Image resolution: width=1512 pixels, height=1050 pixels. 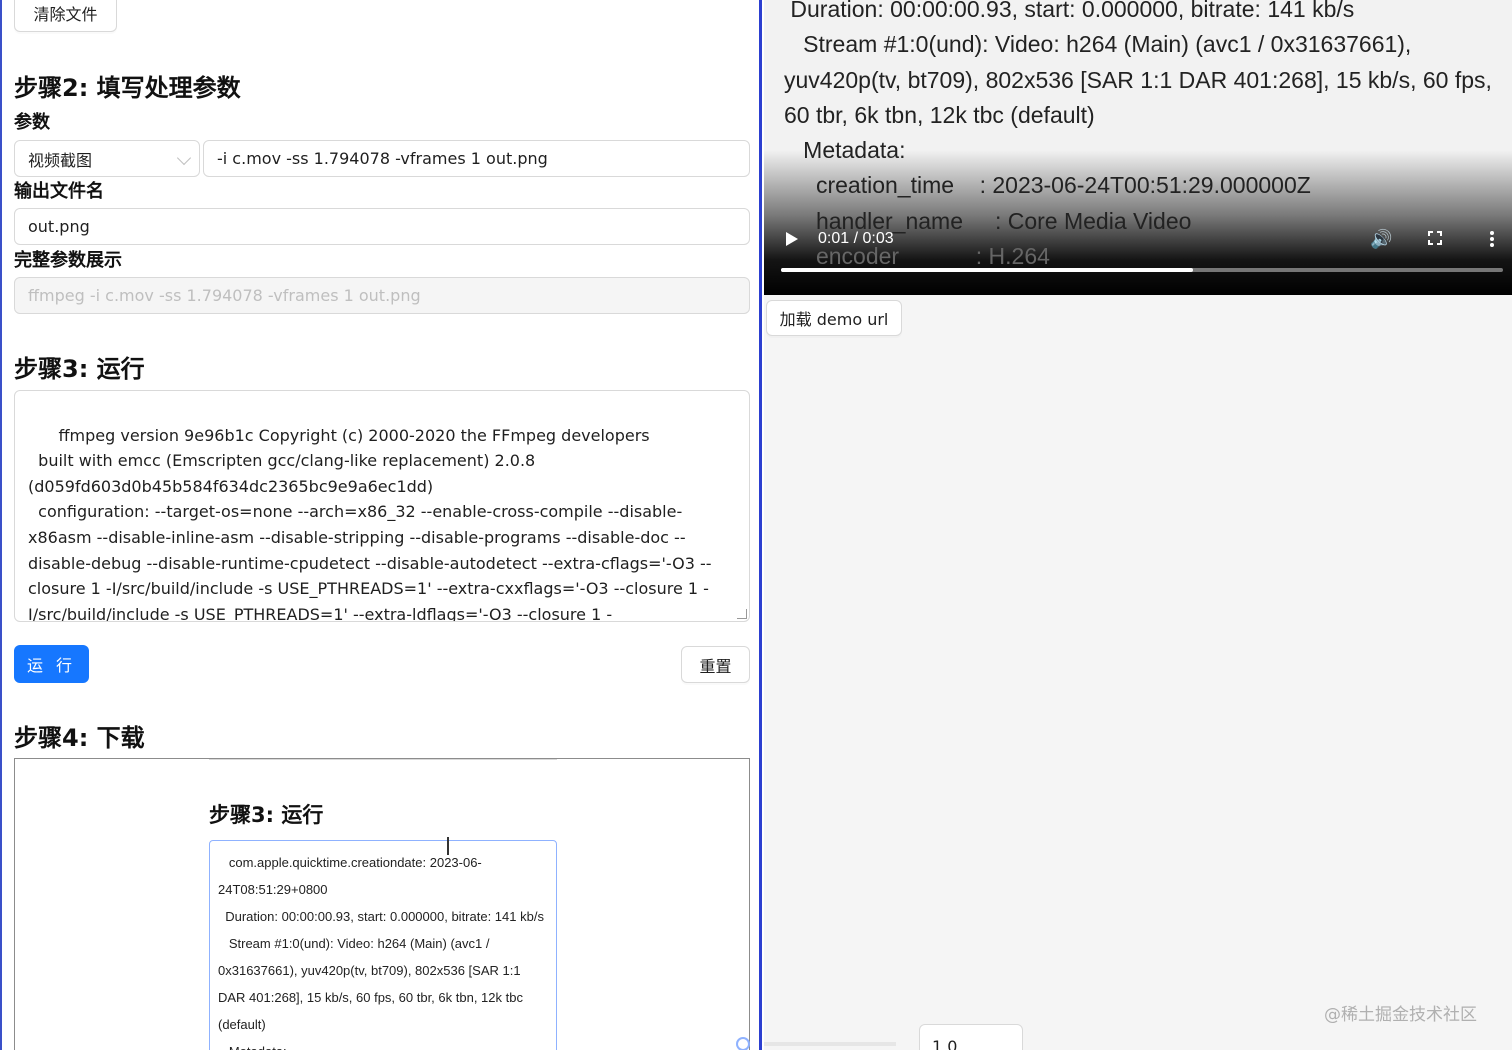 What do you see at coordinates (845, 150) in the screenshot?
I see `video-line-3: Metadata:` at bounding box center [845, 150].